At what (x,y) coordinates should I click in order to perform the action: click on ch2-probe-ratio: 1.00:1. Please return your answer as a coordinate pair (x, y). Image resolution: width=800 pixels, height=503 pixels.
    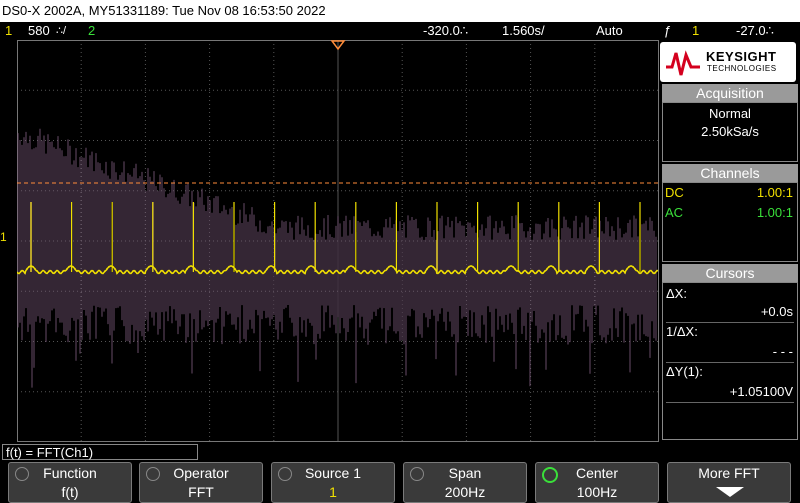
    Looking at the image, I should click on (774, 212).